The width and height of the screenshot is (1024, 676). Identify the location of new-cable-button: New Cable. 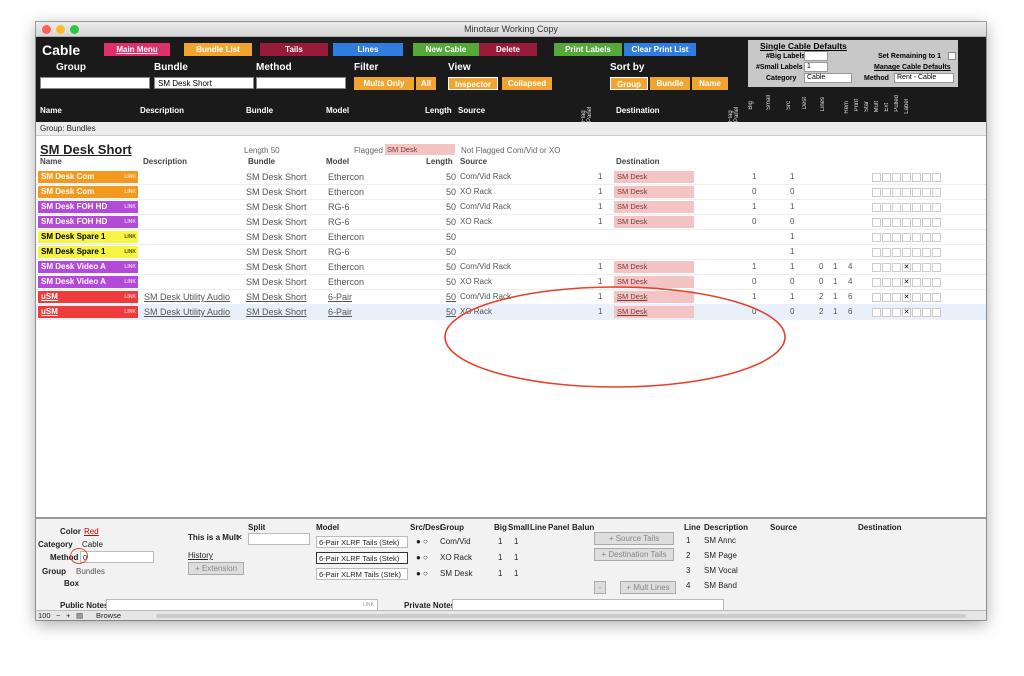
(446, 49).